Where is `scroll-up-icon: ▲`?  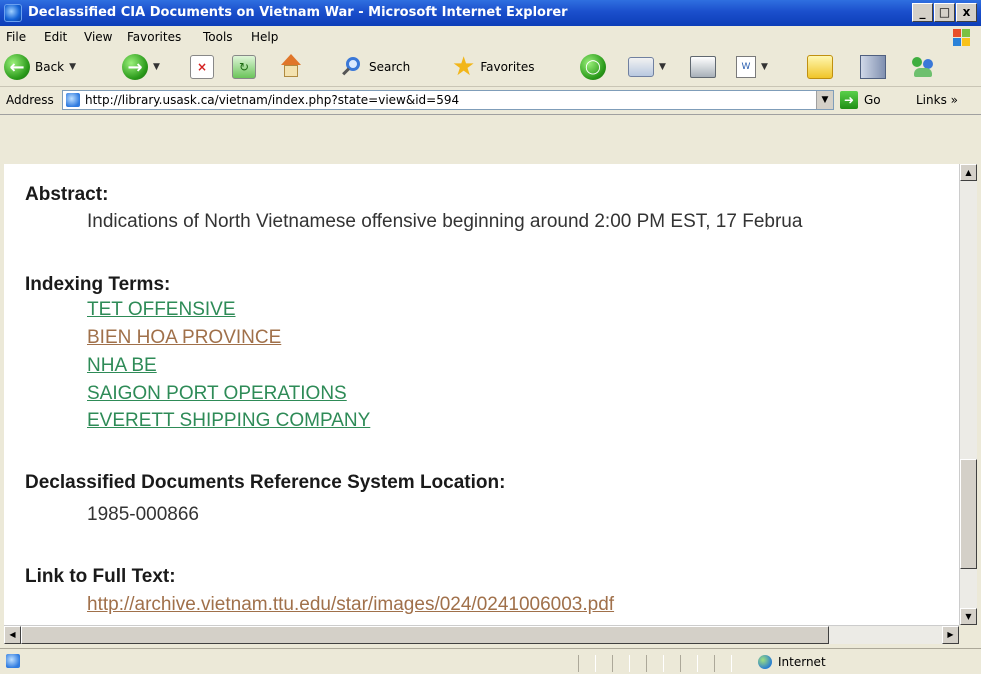 scroll-up-icon: ▲ is located at coordinates (968, 172).